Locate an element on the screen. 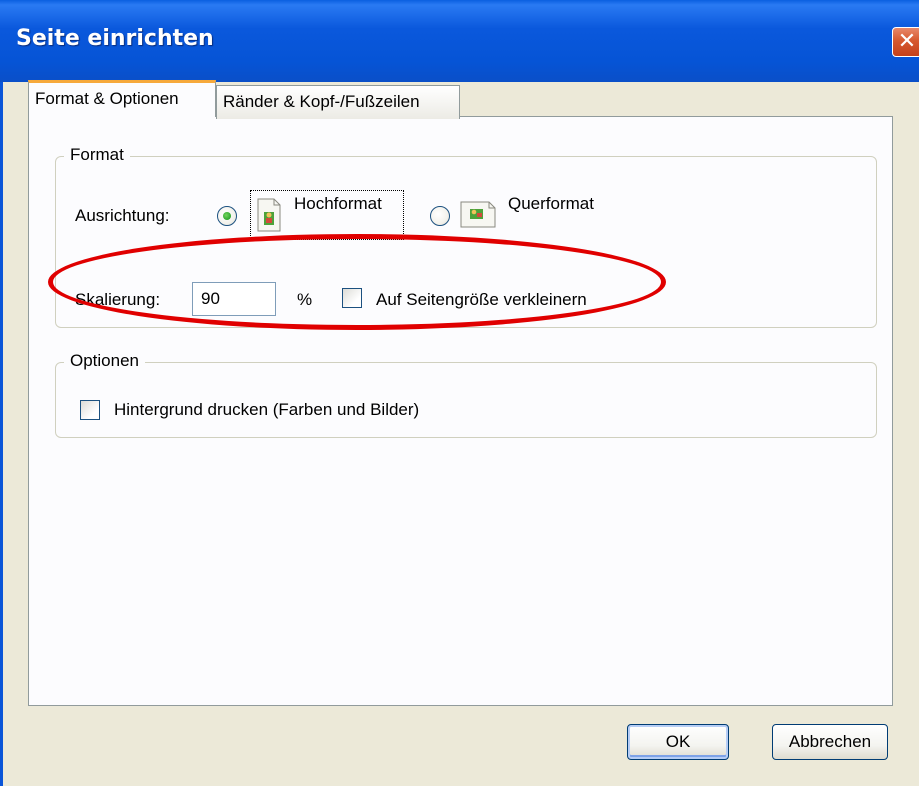 This screenshot has height=786, width=919. shrink-to-page-checkbox is located at coordinates (352, 298).